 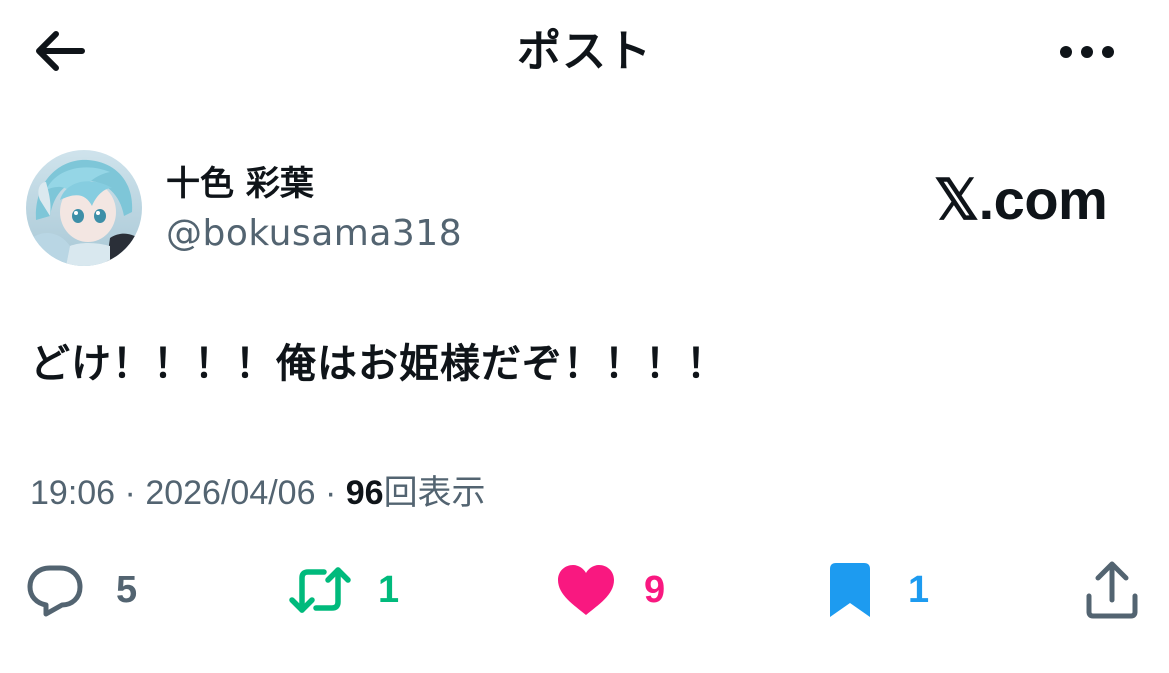 I want to click on reply-button: 5, so click(x=81, y=590).